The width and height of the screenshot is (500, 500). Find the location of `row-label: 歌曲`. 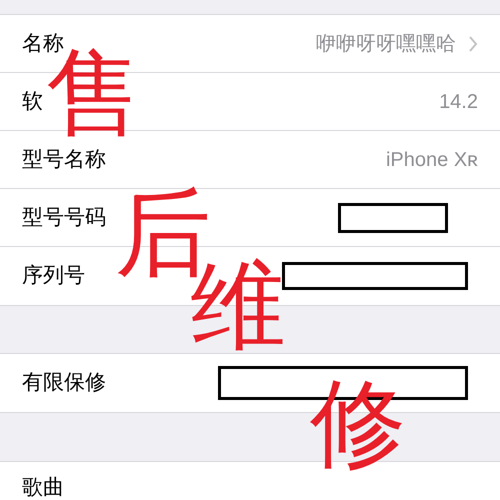

row-label: 歌曲 is located at coordinates (43, 487).